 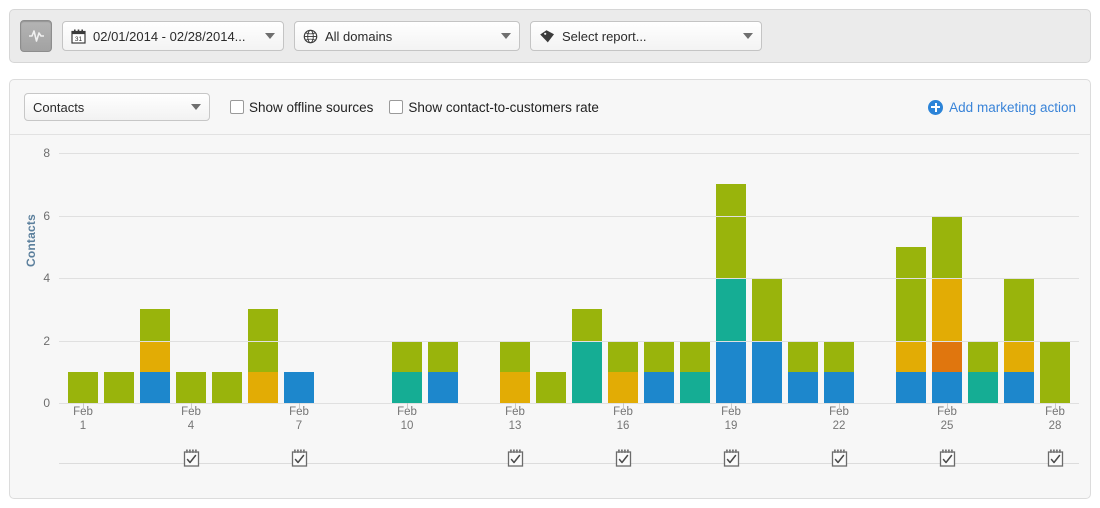 I want to click on activity-chart-toggle-button, so click(x=36, y=36).